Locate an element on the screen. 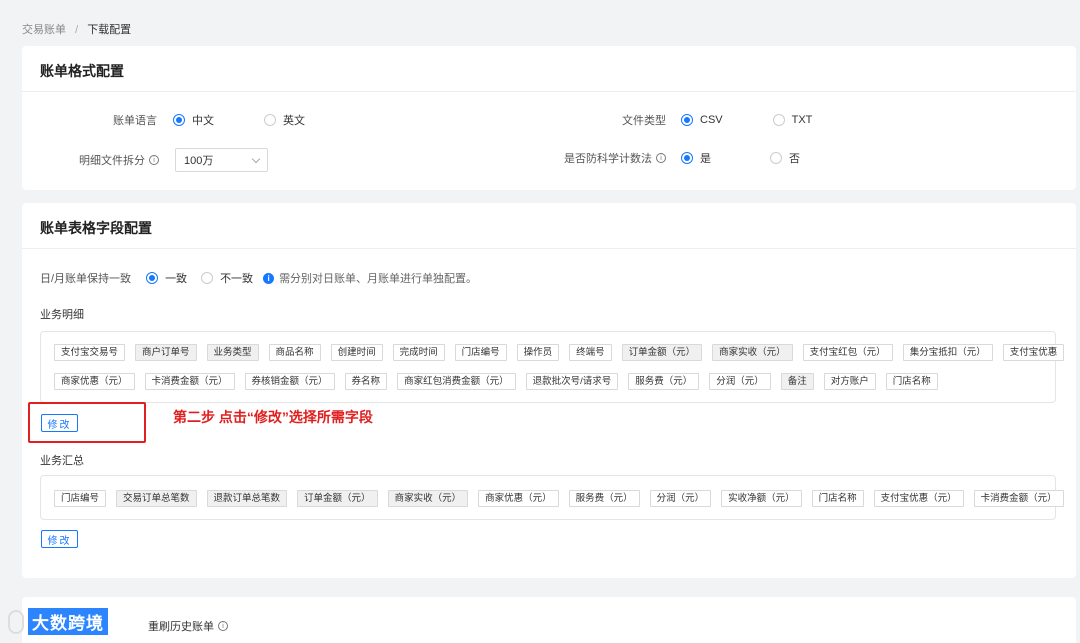 Image resolution: width=1080 pixels, height=643 pixels. field-tag: 退款订单总笔数 is located at coordinates (247, 498).